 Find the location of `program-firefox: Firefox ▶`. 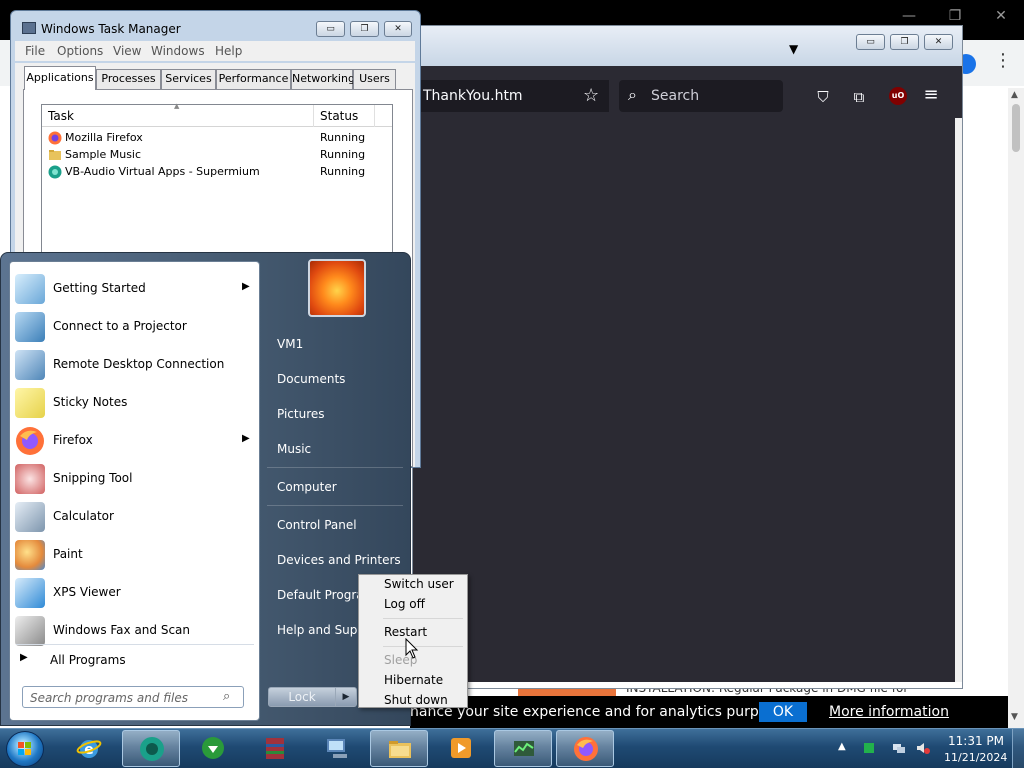

program-firefox: Firefox ▶ is located at coordinates (135, 441).